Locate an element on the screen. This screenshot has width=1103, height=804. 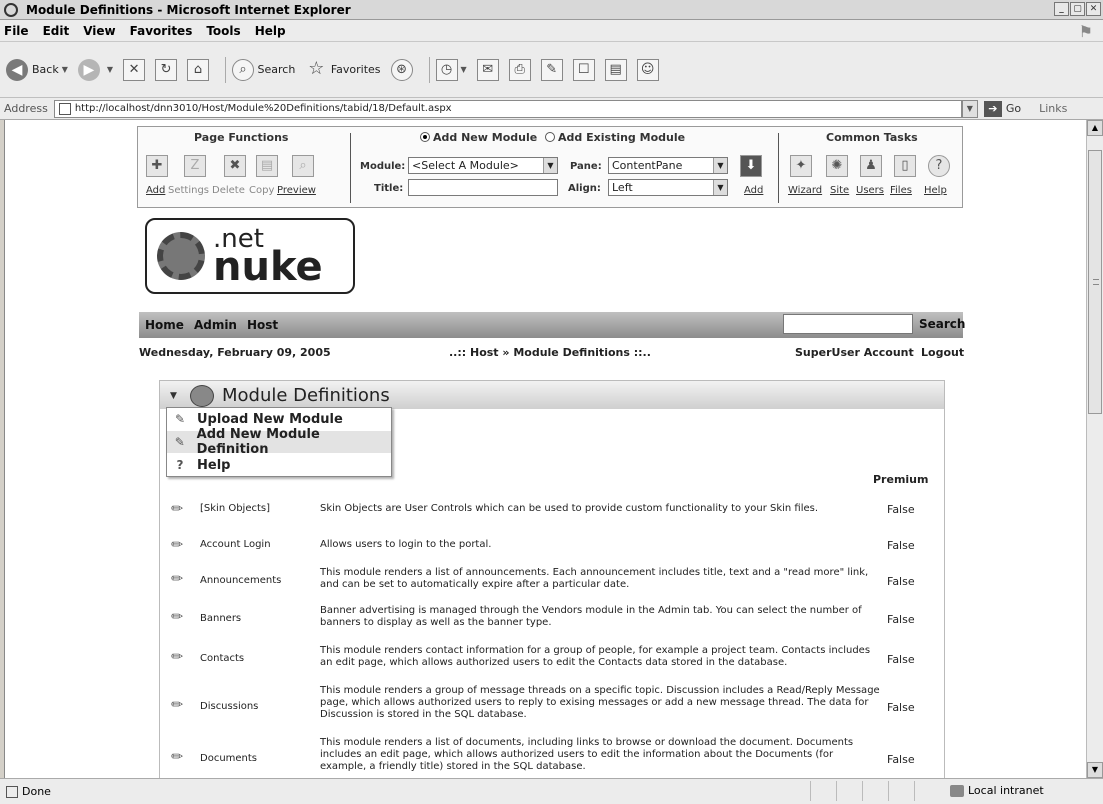
preview-page-icon: ⌕ is located at coordinates (303, 166).